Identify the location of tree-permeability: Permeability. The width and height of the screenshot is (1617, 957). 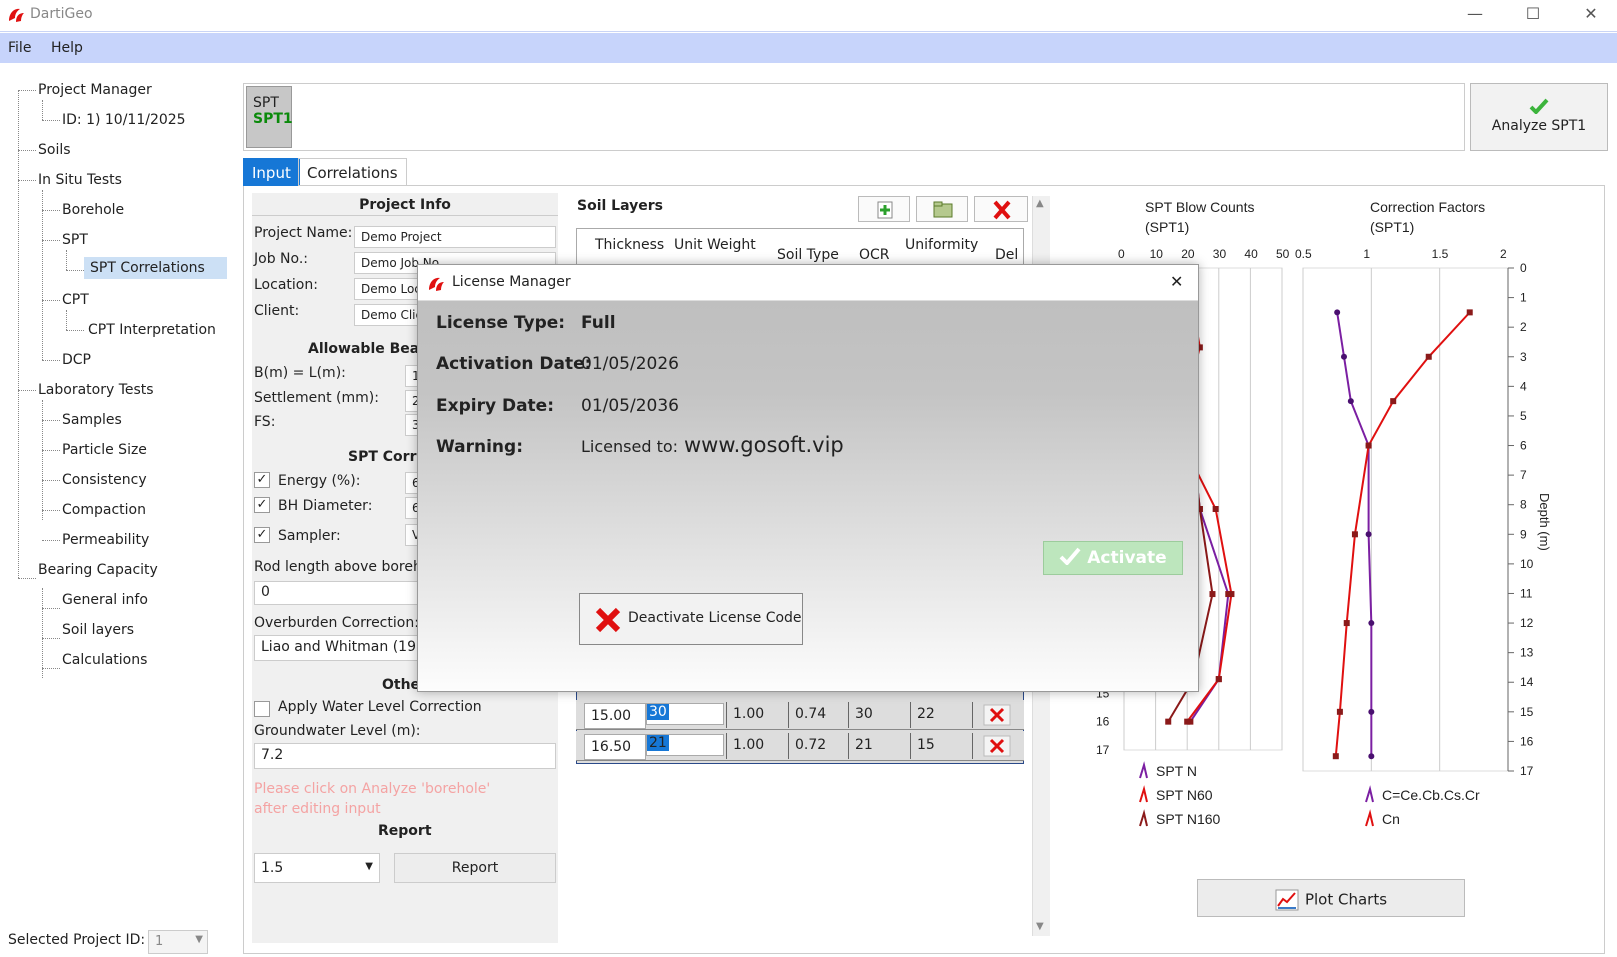
(105, 540).